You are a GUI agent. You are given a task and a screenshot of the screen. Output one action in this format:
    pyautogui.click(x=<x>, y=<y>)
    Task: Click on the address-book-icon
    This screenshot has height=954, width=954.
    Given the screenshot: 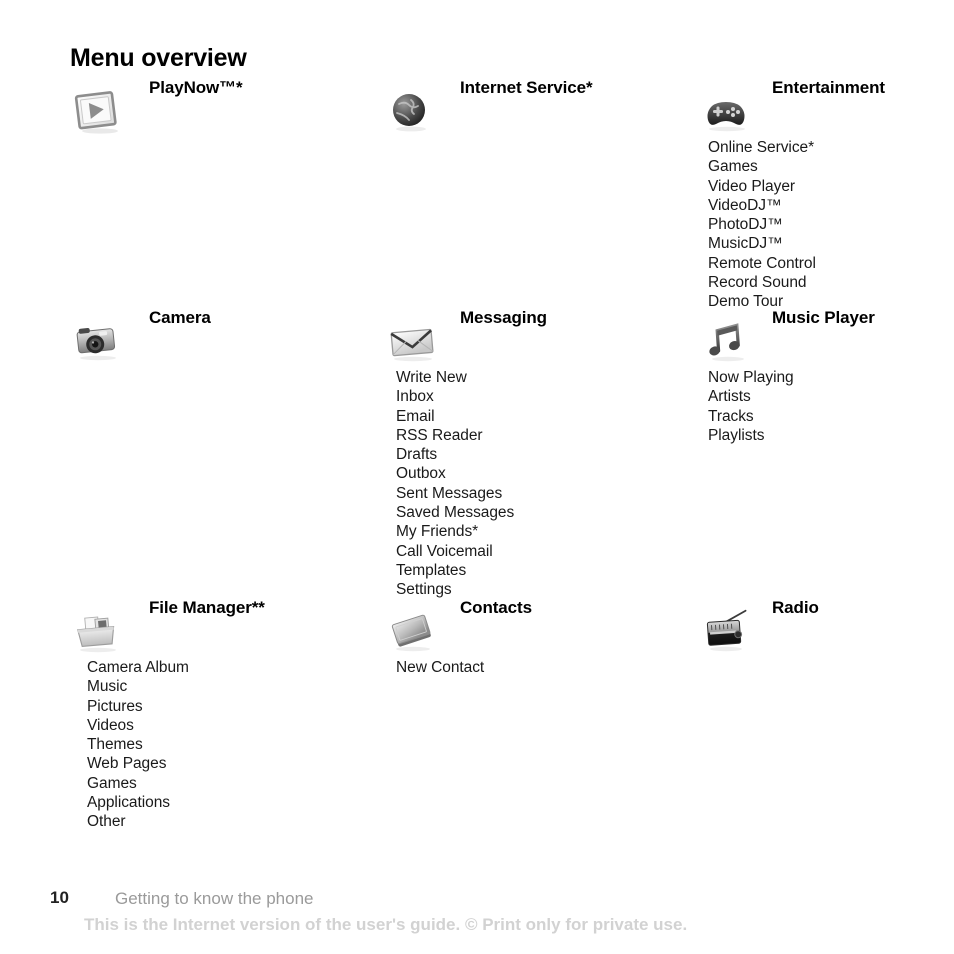 What is the action you would take?
    pyautogui.click(x=413, y=631)
    